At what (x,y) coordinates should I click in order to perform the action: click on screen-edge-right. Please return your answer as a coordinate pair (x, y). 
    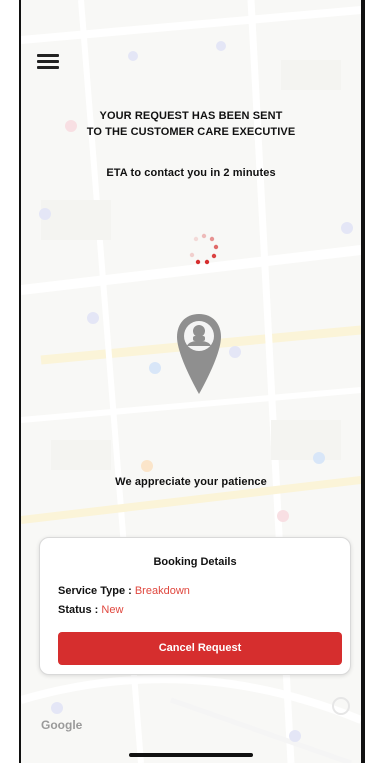
    Looking at the image, I should click on (363, 381).